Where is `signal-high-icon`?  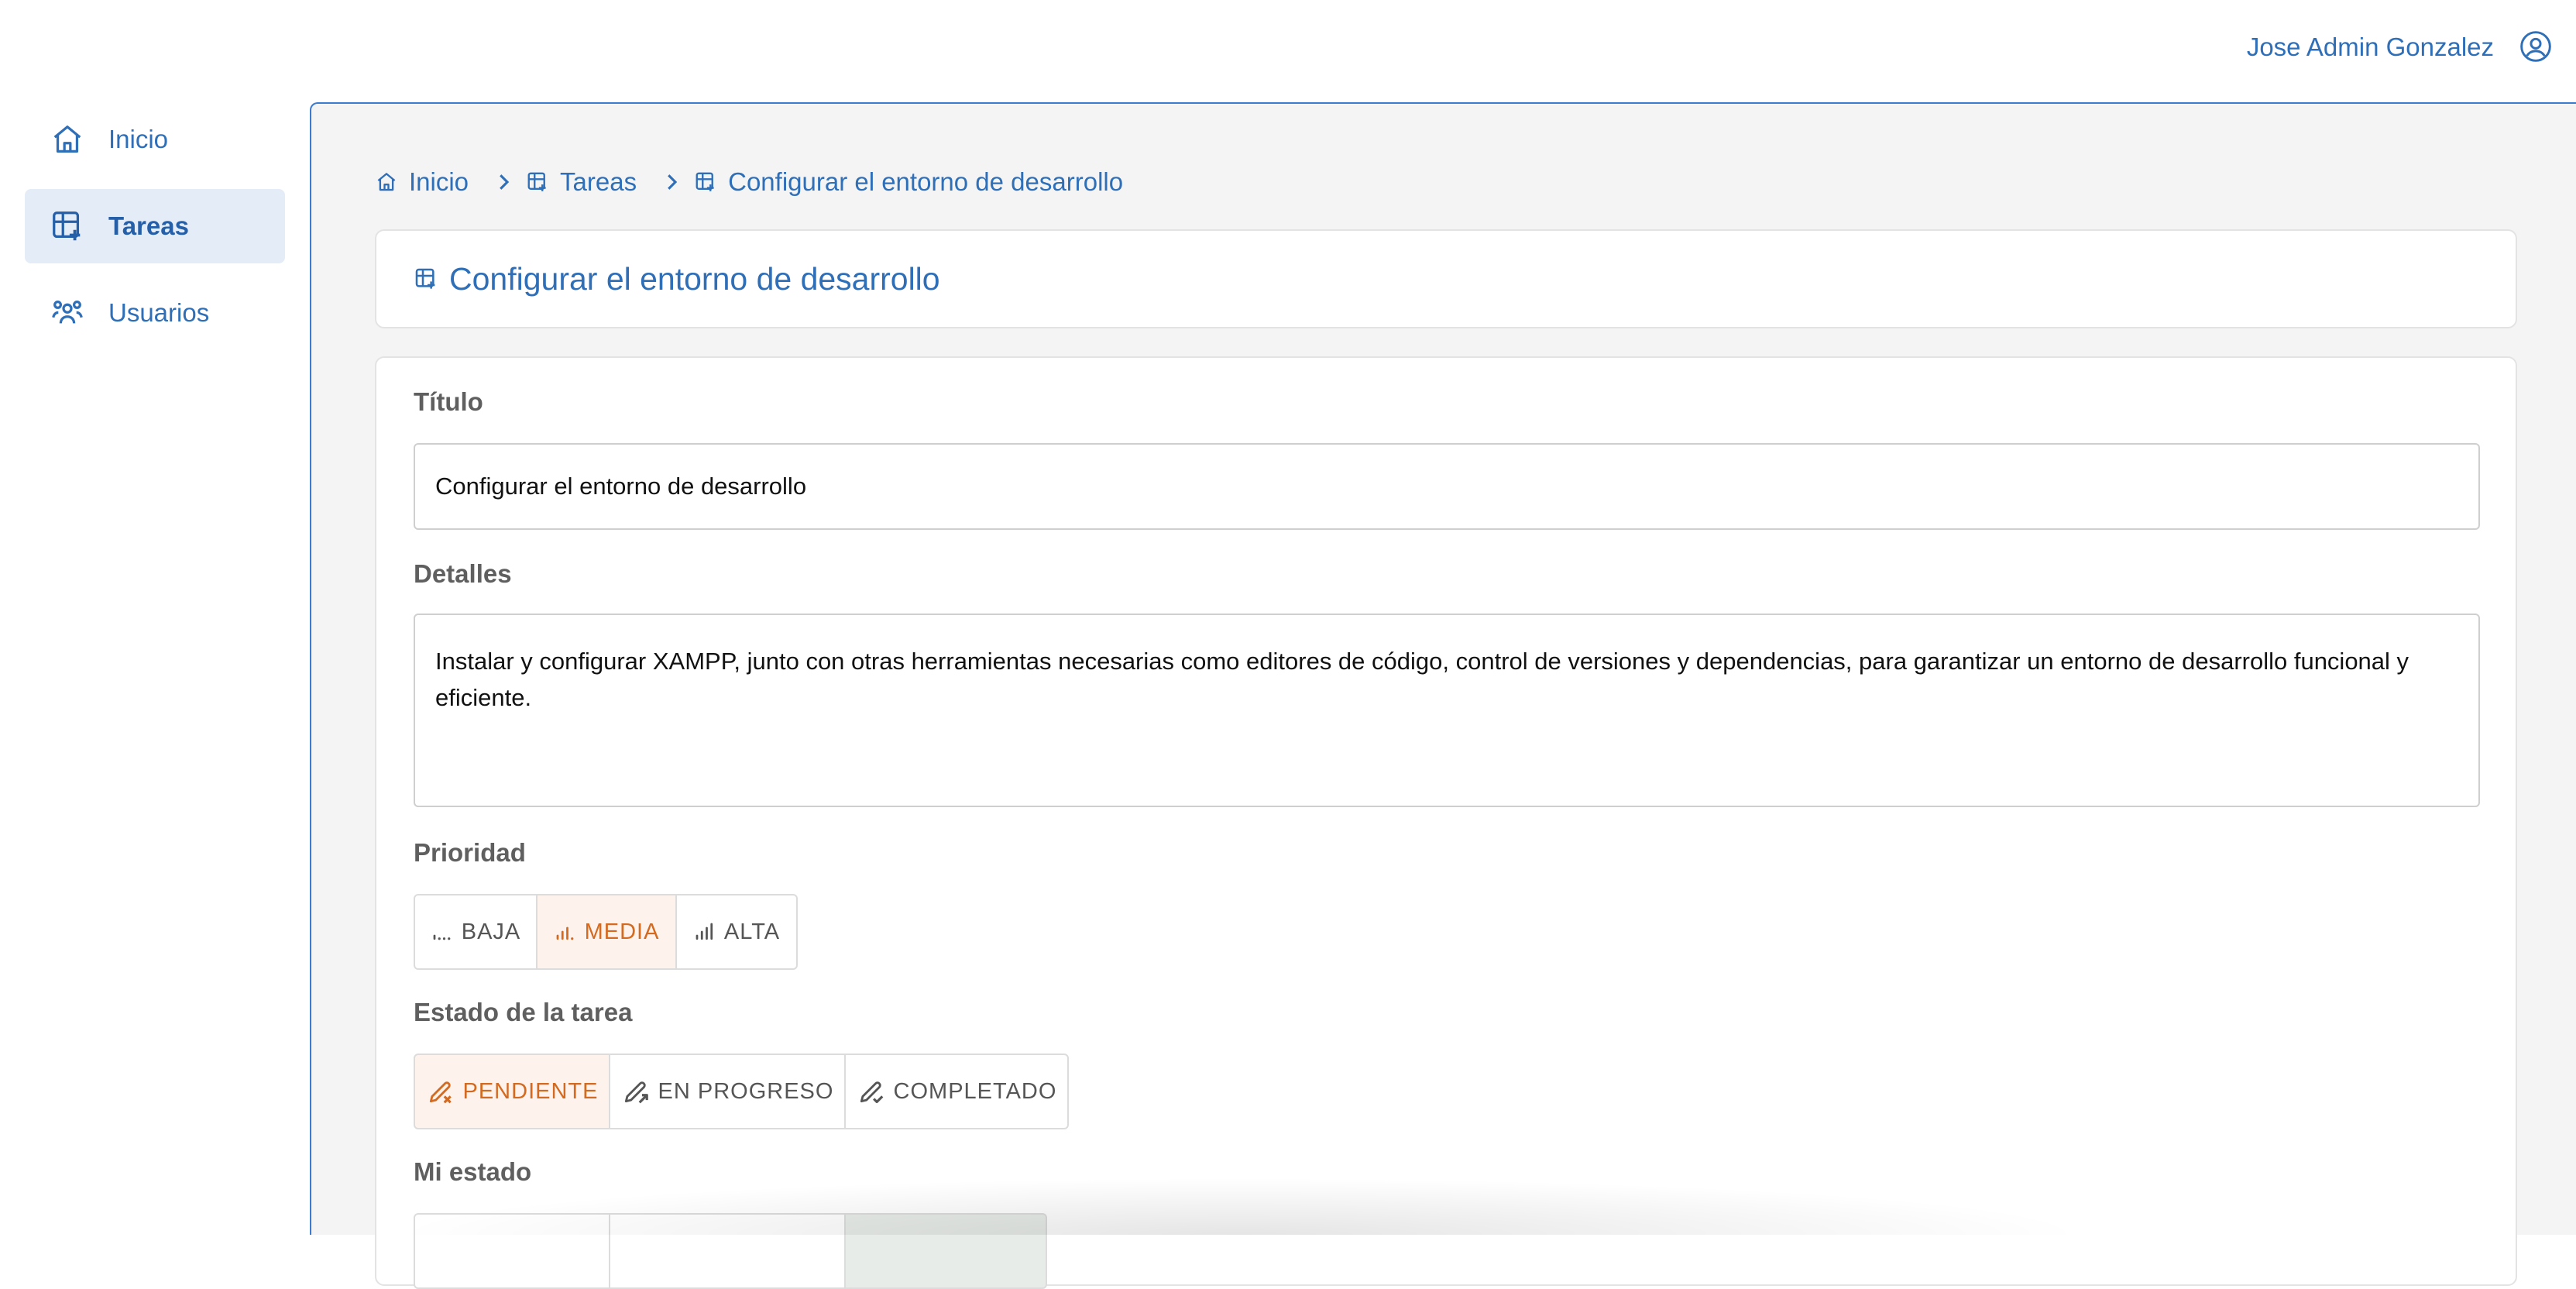 signal-high-icon is located at coordinates (704, 932).